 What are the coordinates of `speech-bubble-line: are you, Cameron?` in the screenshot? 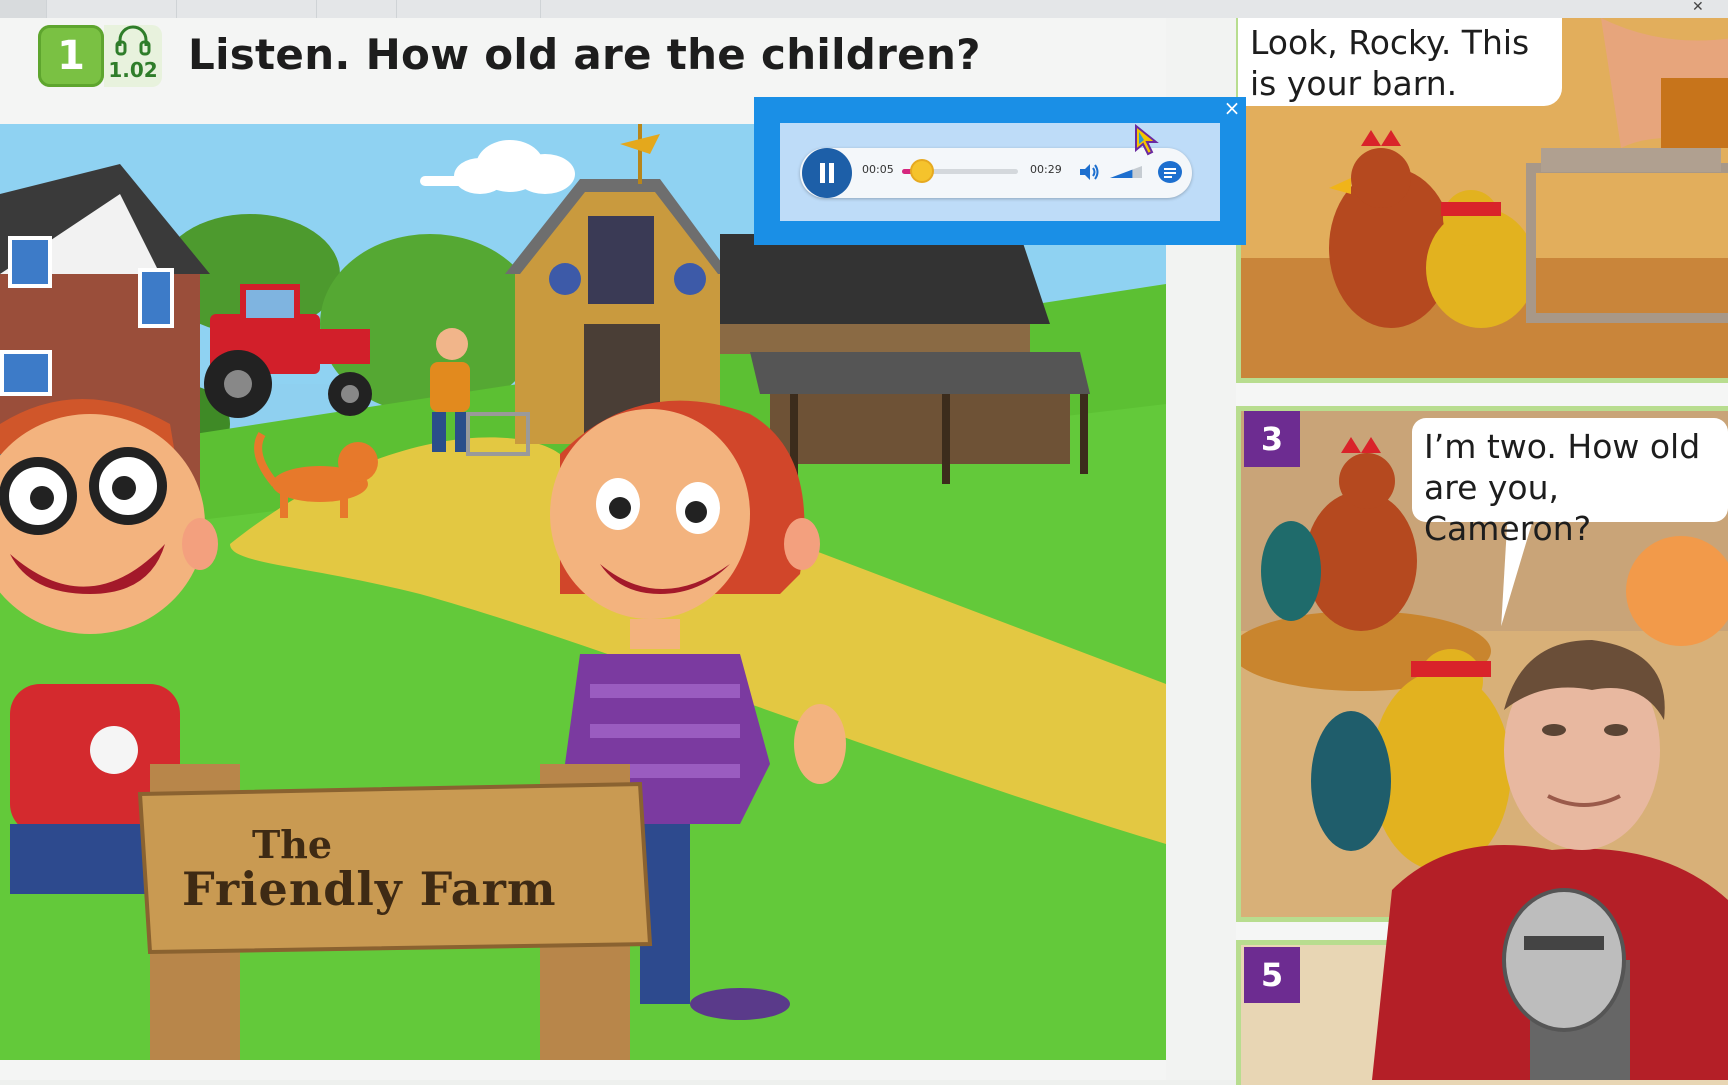 It's located at (1508, 508).